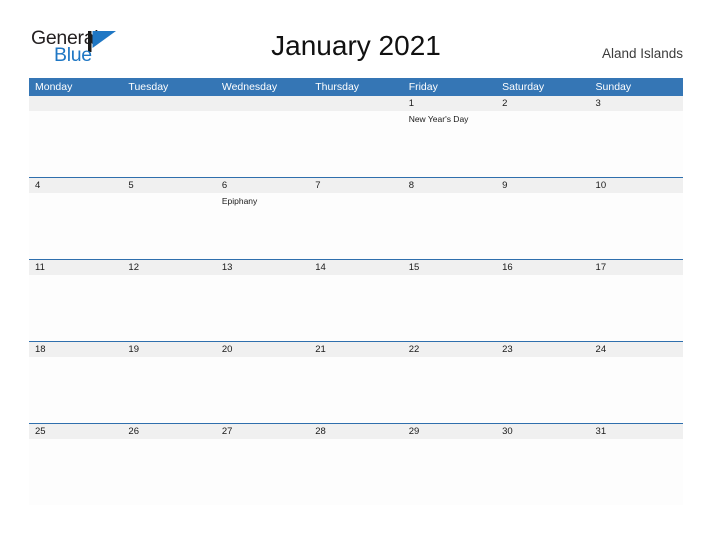 The image size is (712, 550). I want to click on day-number: 23, so click(542, 349).